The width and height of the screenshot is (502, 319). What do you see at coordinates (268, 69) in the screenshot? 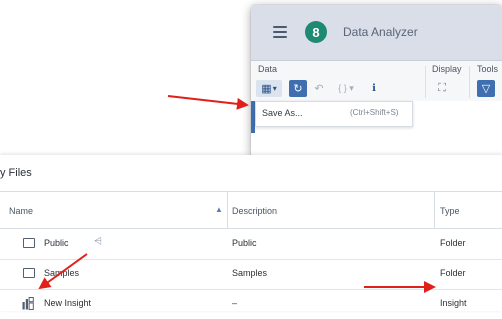
I see `group-label-data: Data` at bounding box center [268, 69].